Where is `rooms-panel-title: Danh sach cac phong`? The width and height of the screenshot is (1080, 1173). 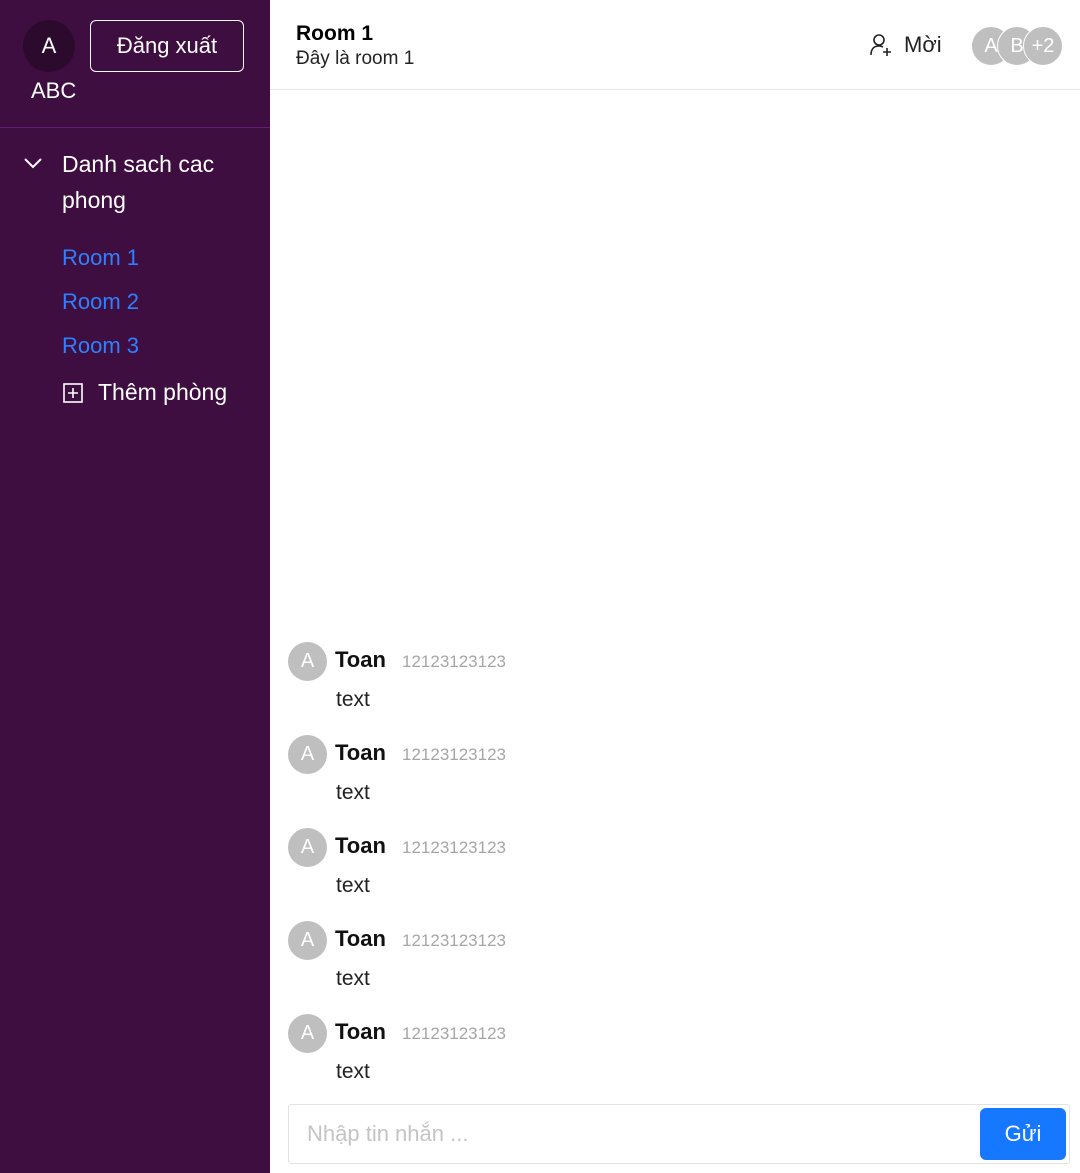
rooms-panel-title: Danh sach cac phong is located at coordinates (138, 182).